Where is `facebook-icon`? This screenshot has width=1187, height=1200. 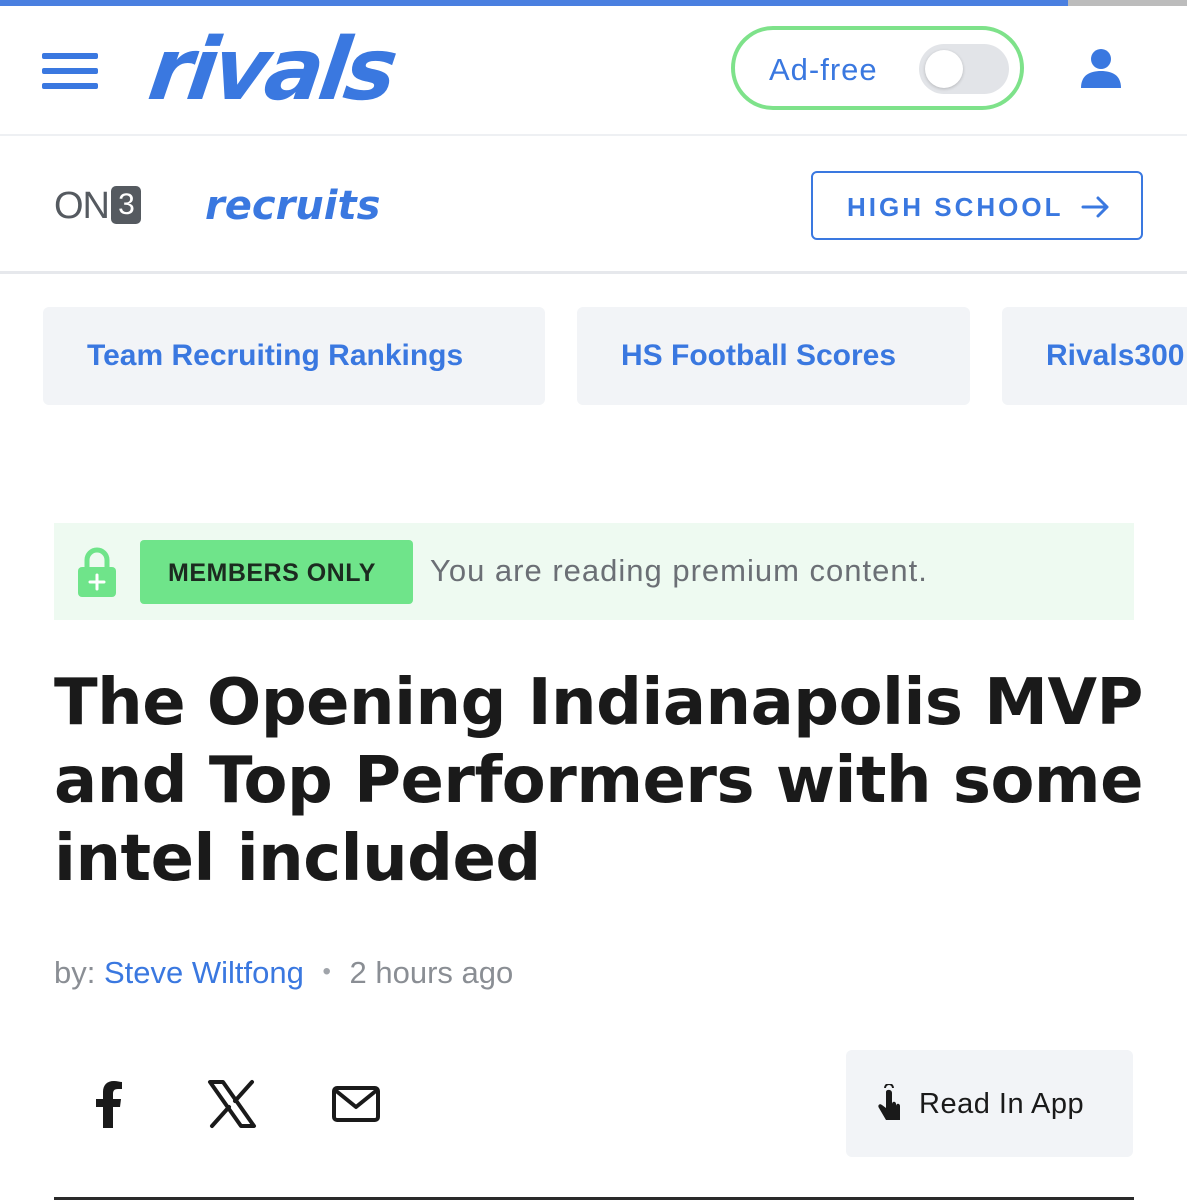
facebook-icon is located at coordinates (110, 1104).